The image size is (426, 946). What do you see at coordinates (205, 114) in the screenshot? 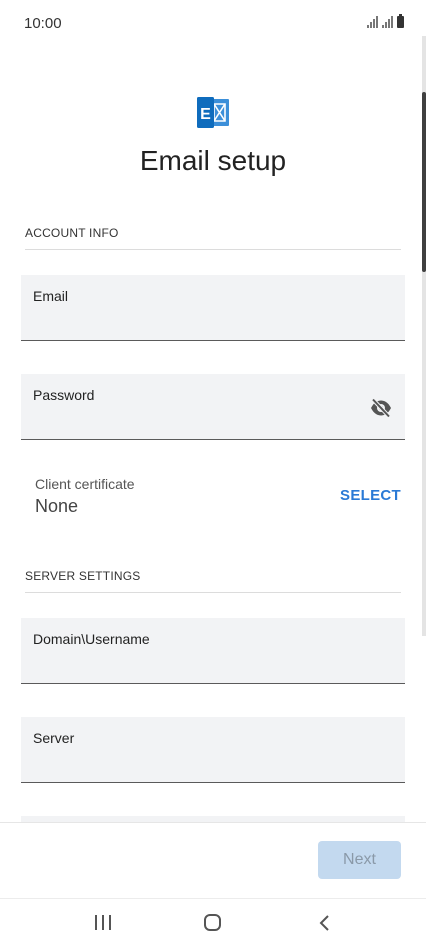
I see `logo-letter: E` at bounding box center [205, 114].